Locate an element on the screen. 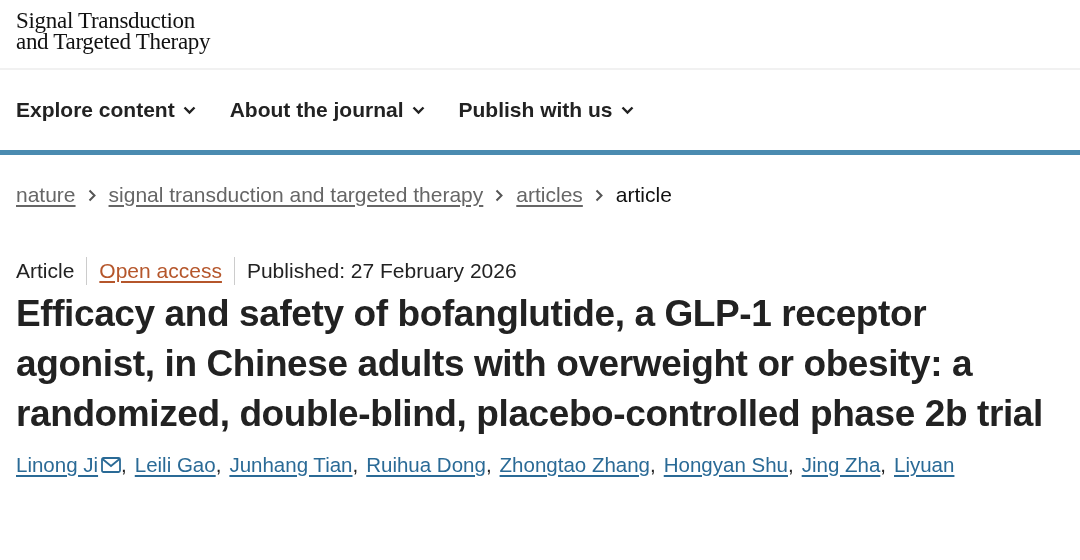 The image size is (1080, 560). breadcrumb-current: article is located at coordinates (643, 195).